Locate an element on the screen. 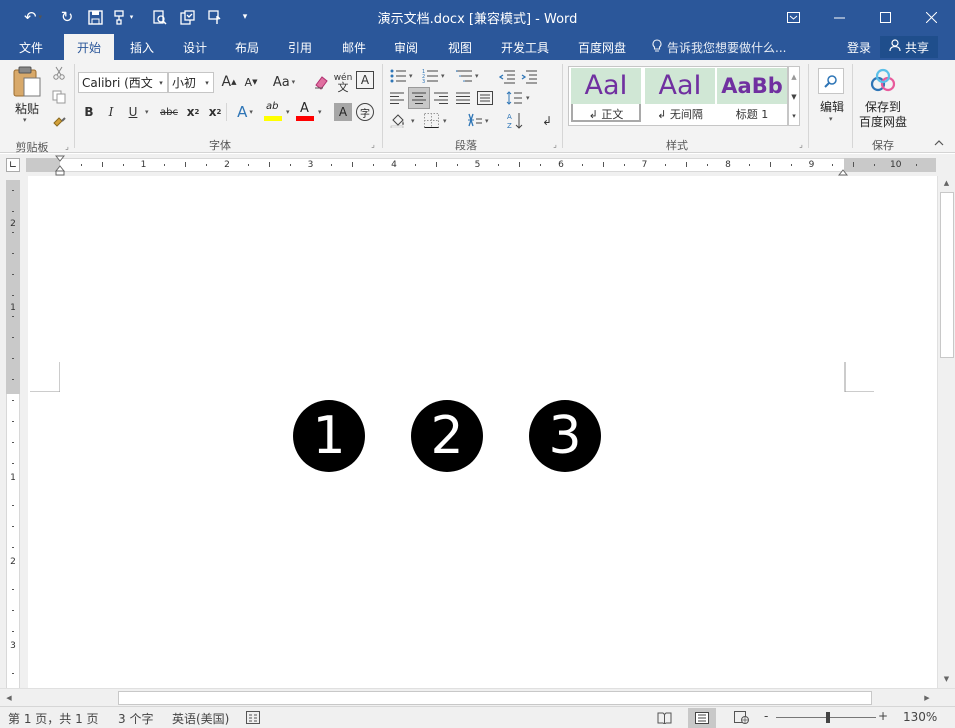 The height and width of the screenshot is (728, 955). tab-insert: 插入 is located at coordinates (142, 47).